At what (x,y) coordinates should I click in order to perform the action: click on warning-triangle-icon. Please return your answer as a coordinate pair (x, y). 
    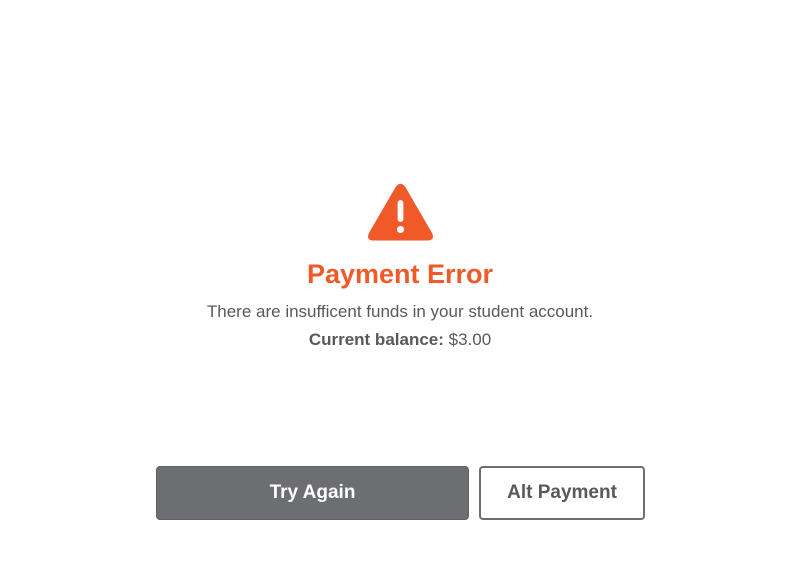
    Looking at the image, I should click on (400, 212).